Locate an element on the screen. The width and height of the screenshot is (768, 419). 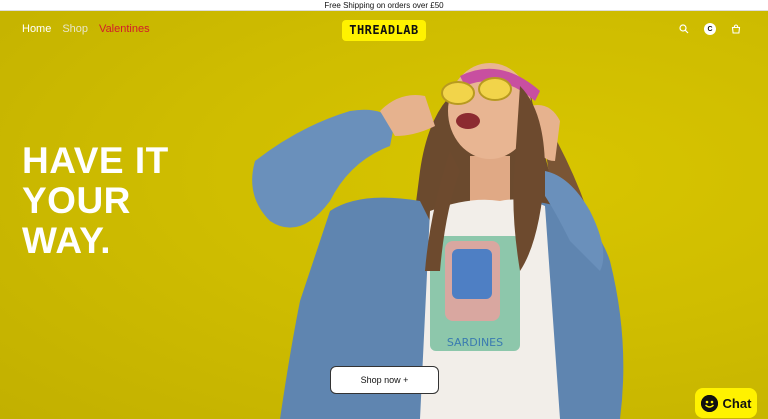
nav-link-home: Home is located at coordinates (36, 29).